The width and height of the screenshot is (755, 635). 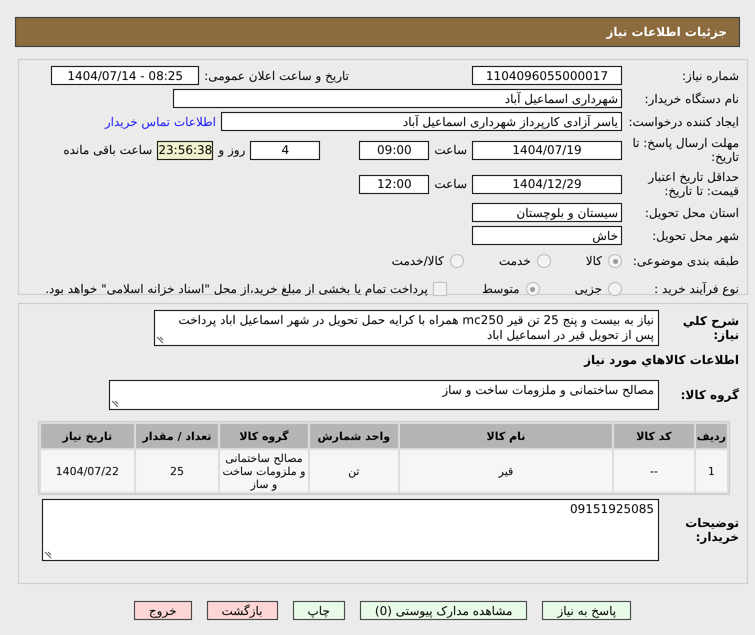 I want to click on buyer-notes-field: 09151925085, so click(x=350, y=530).